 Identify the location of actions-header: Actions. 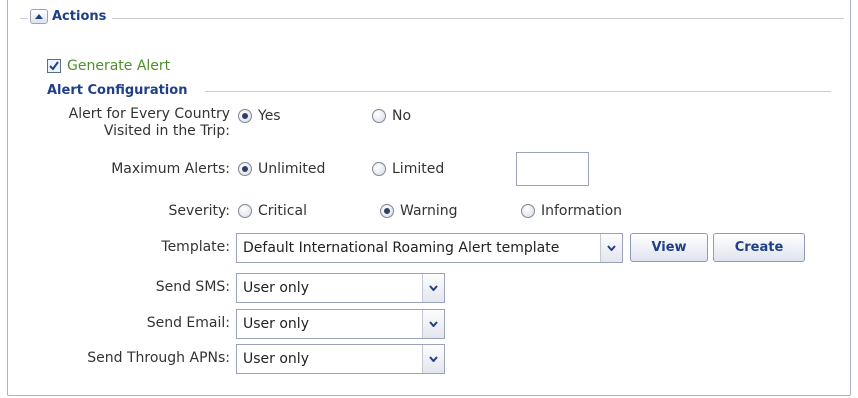
(70, 16).